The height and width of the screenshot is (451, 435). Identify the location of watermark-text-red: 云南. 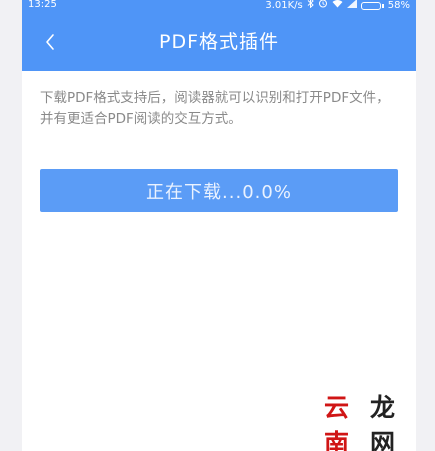
(337, 422).